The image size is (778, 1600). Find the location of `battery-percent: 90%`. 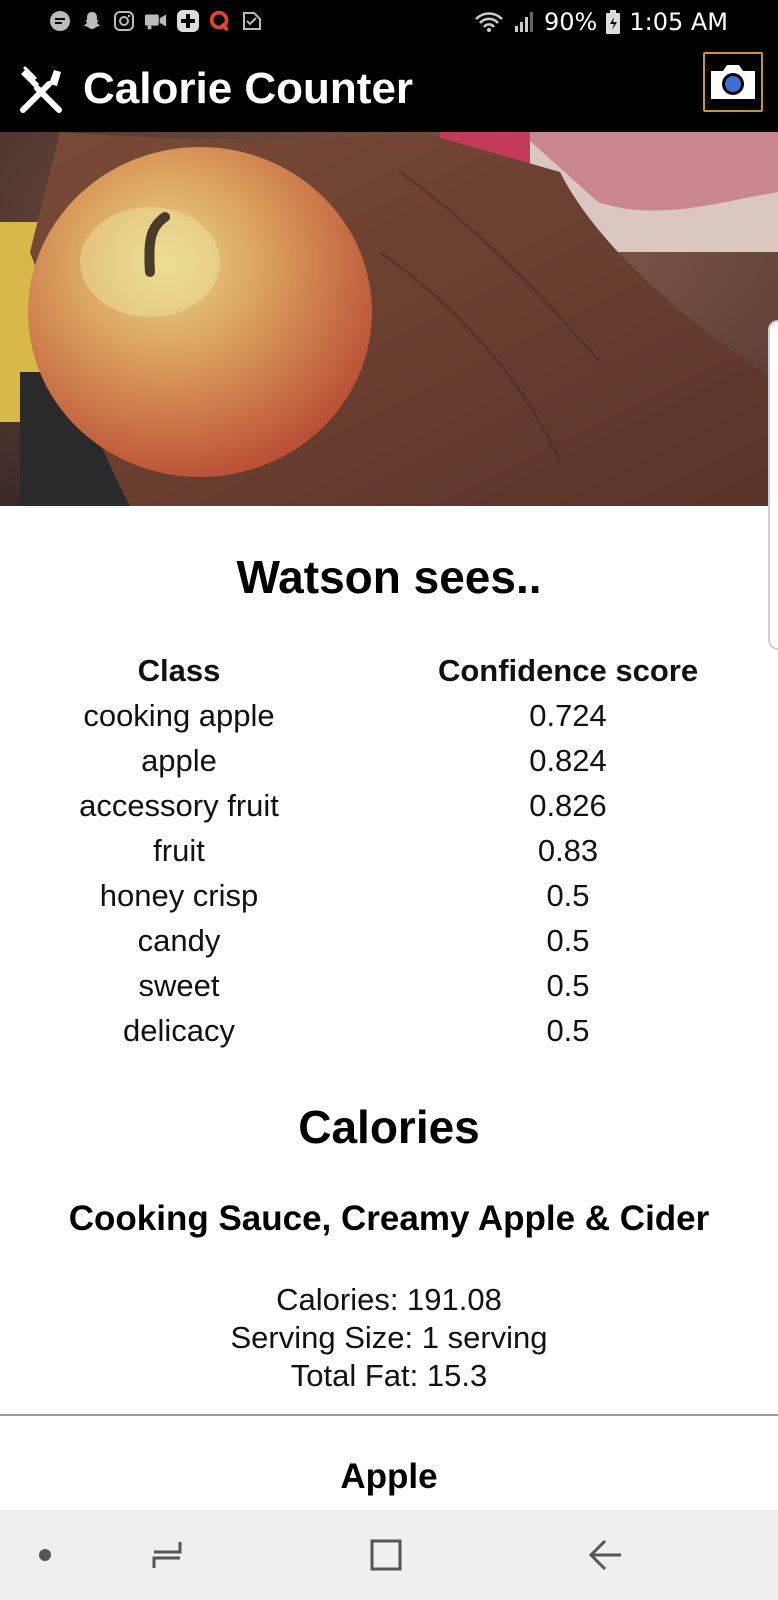

battery-percent: 90% is located at coordinates (571, 22).